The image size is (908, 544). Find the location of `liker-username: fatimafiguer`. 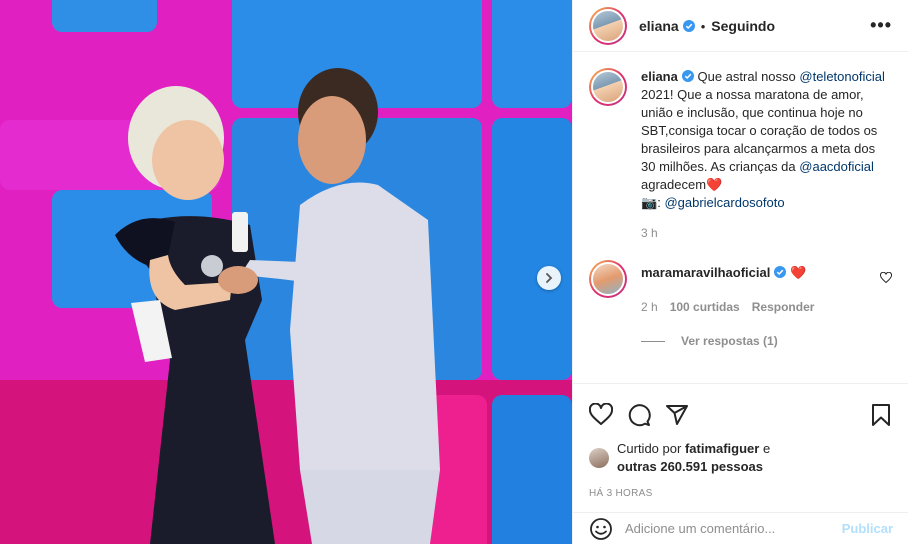

liker-username: fatimafiguer is located at coordinates (722, 448).